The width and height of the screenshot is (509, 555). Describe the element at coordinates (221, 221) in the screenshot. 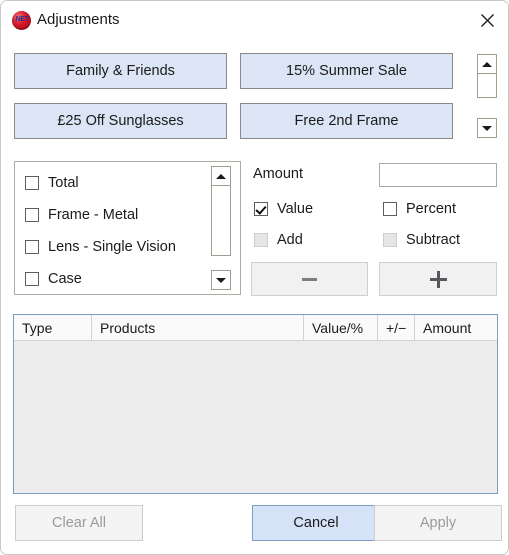

I see `checklist-scrollbar-thumb` at that location.